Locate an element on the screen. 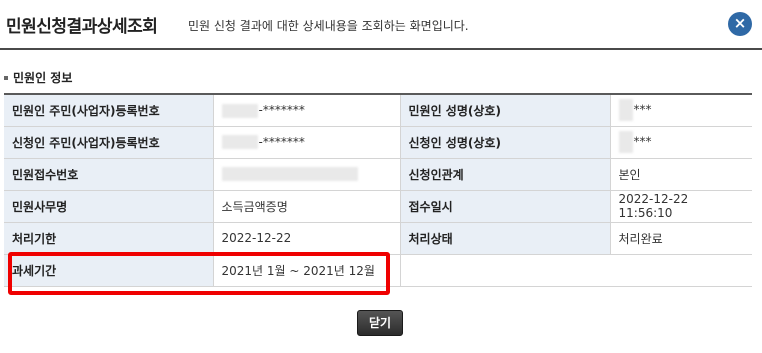 The image size is (762, 353). row-label: 신청인관계 is located at coordinates (505, 174).